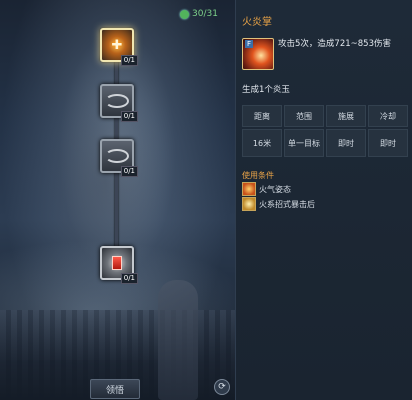  Describe the element at coordinates (266, 90) in the screenshot. I see `skill-effect: 生成1个炎玉` at that location.